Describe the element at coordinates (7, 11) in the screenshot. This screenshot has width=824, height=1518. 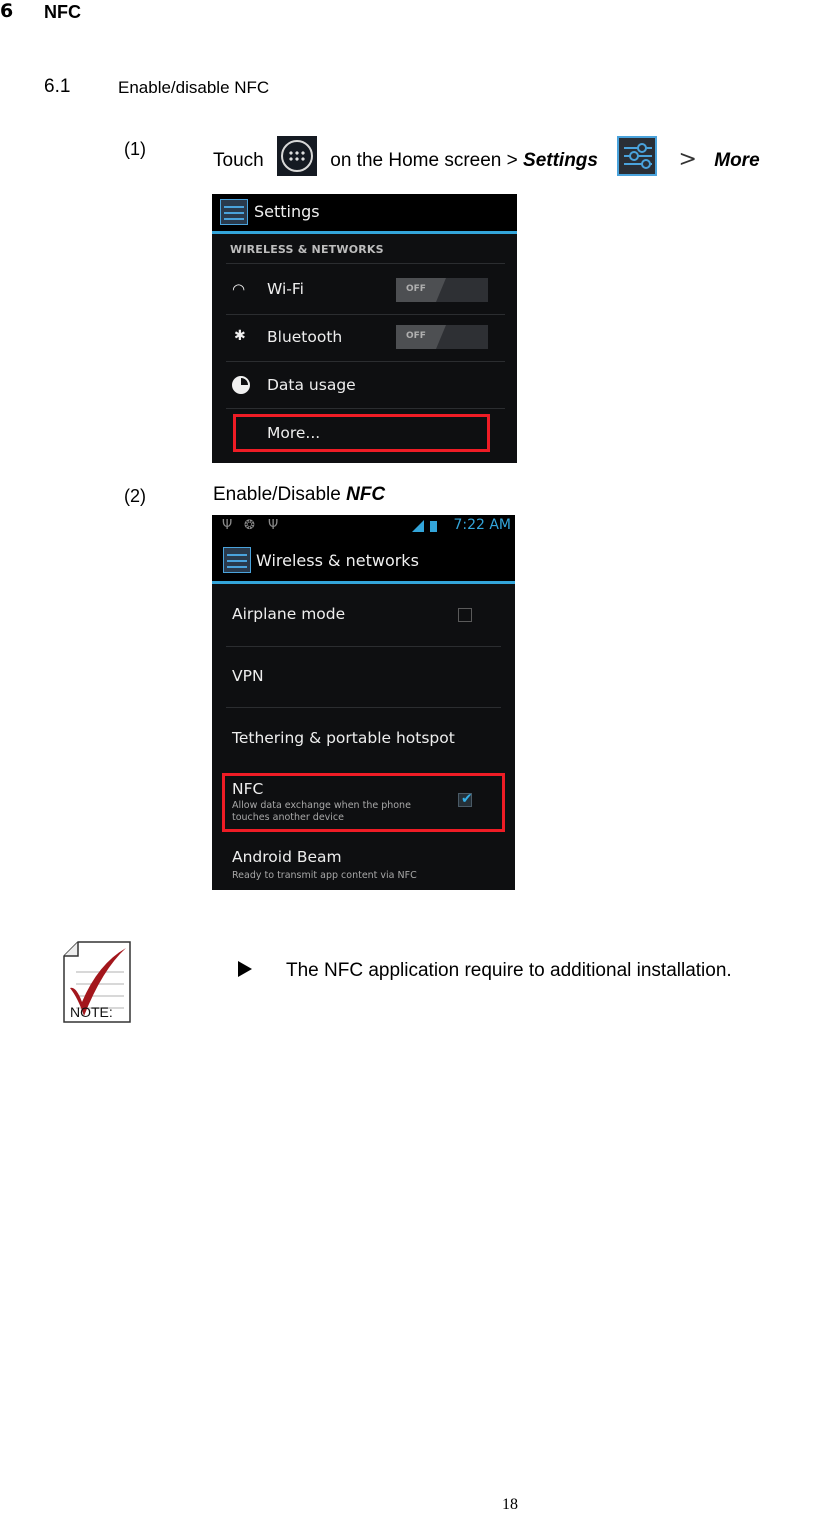
I see `heading-number: 6` at that location.